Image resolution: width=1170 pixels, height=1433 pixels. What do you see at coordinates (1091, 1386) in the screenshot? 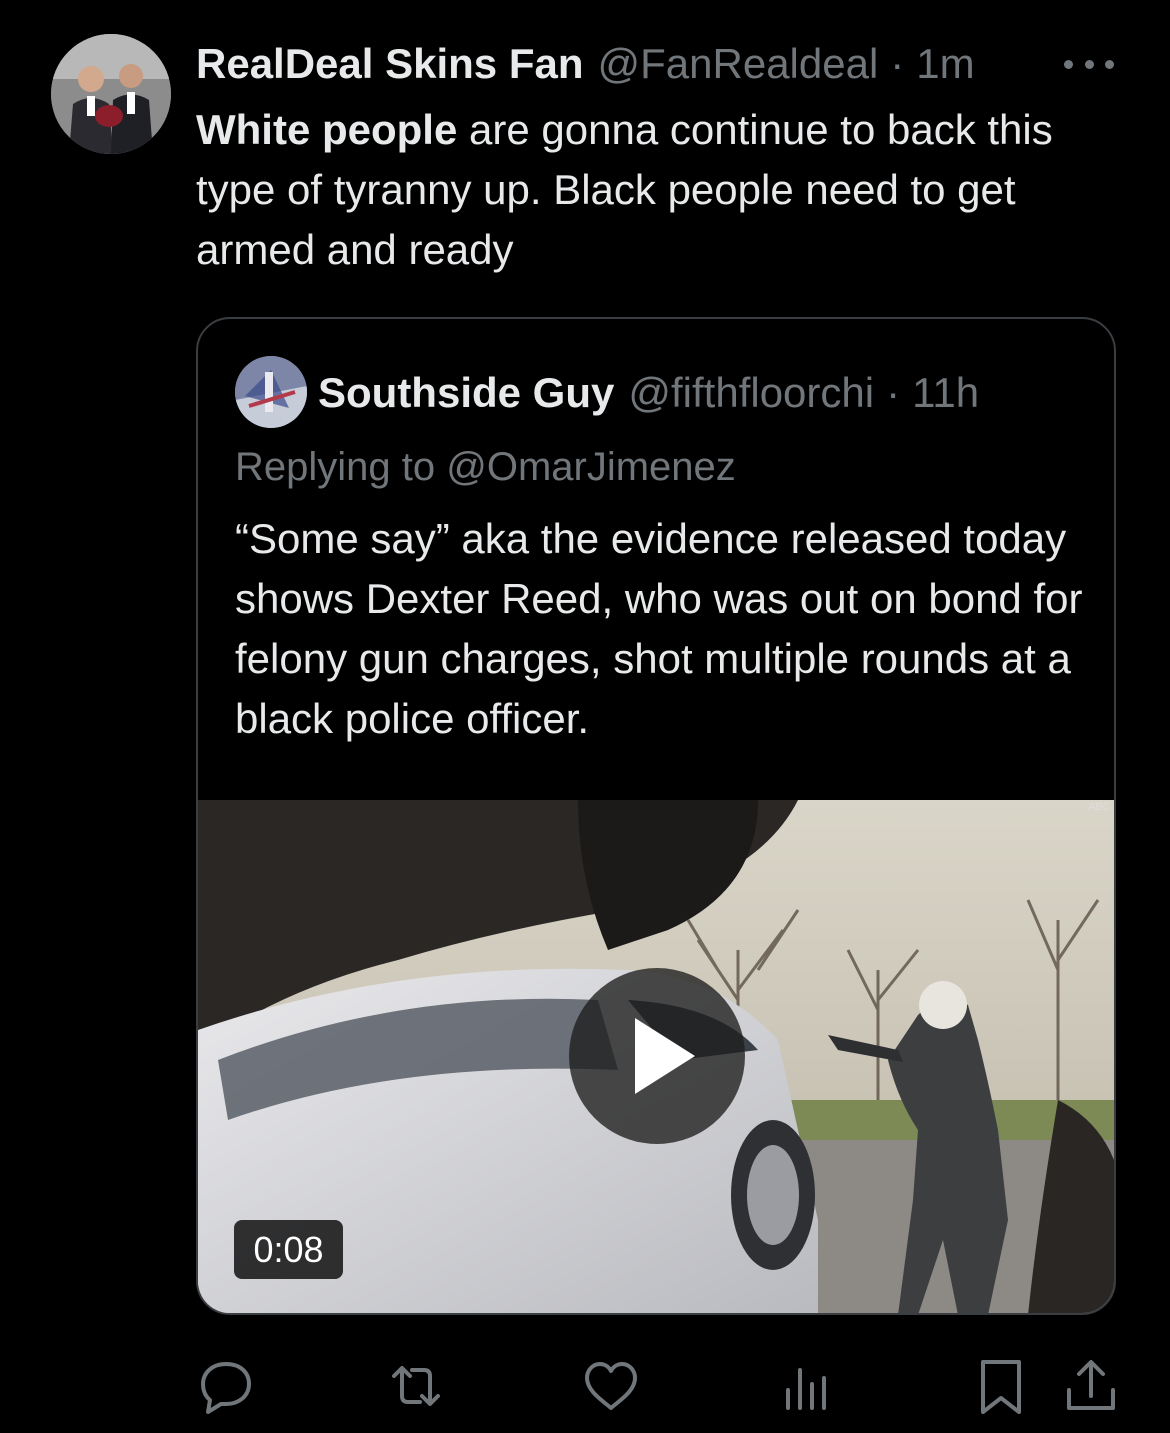
I see `share-icon` at bounding box center [1091, 1386].